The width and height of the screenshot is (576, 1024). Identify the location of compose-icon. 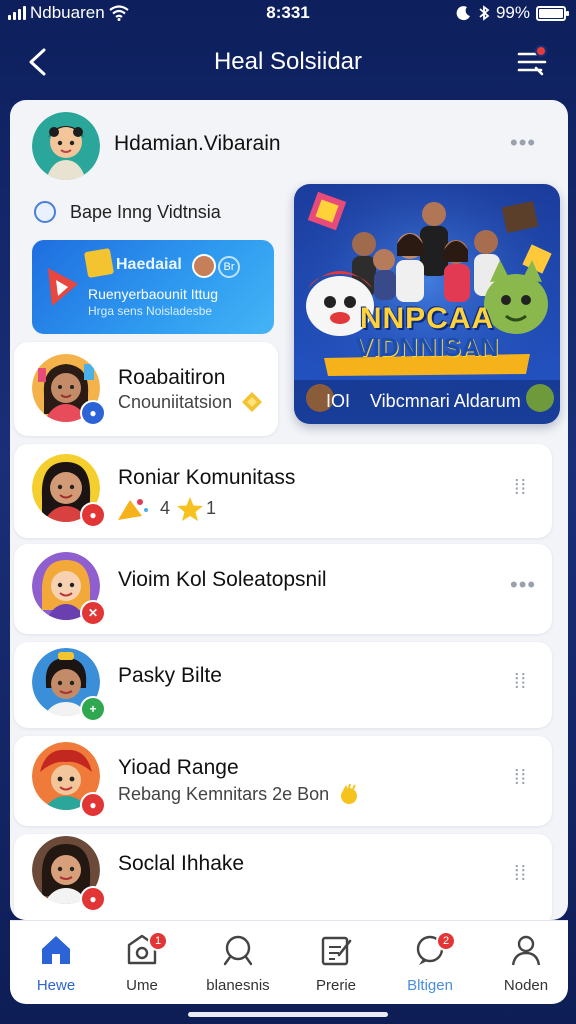
(336, 951).